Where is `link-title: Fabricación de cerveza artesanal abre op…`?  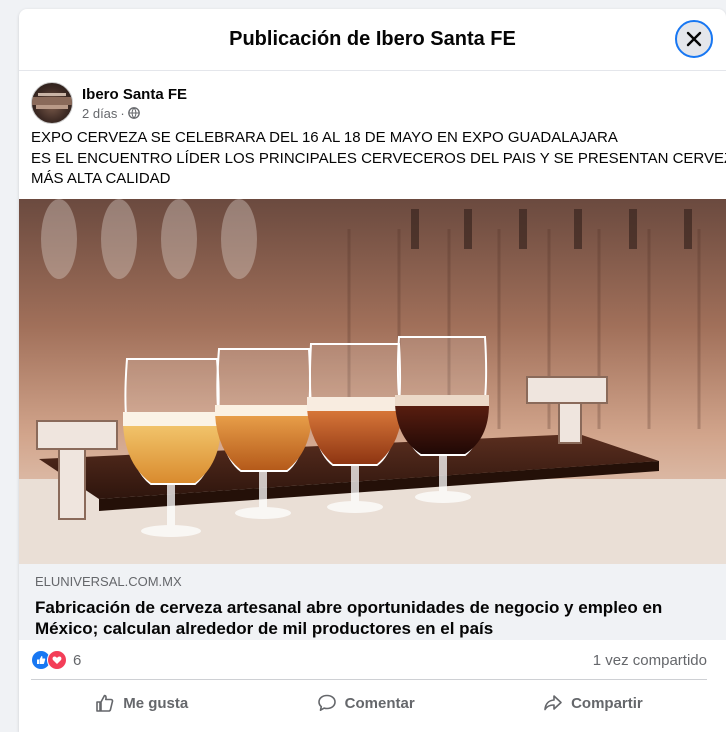
link-title: Fabricación de cerveza artesanal abre op… is located at coordinates (372, 618).